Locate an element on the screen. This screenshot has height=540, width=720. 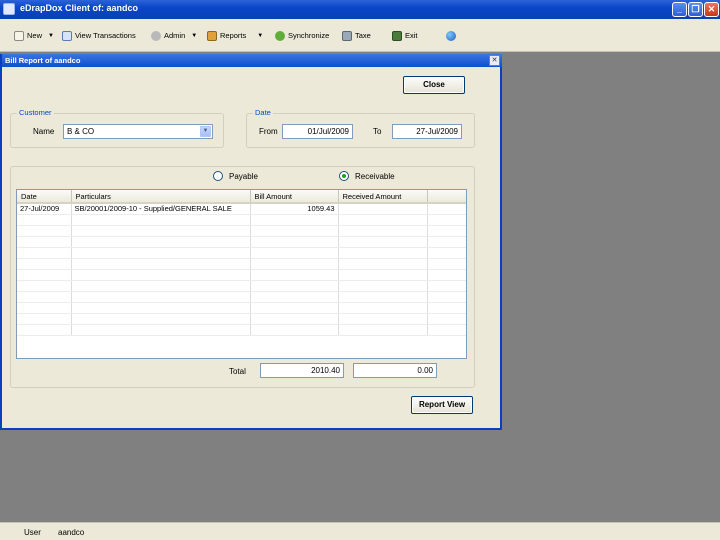
row-received-amount-cell is located at coordinates (383, 209).